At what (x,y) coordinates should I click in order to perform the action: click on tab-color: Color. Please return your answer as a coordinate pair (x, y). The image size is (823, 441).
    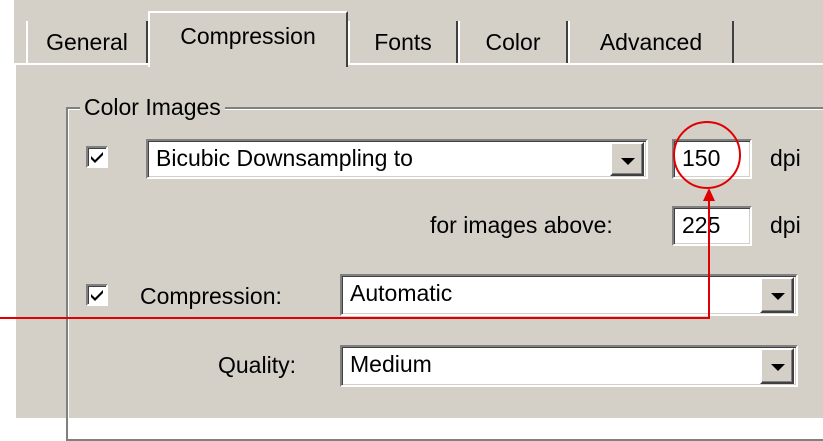
    Looking at the image, I should click on (513, 42).